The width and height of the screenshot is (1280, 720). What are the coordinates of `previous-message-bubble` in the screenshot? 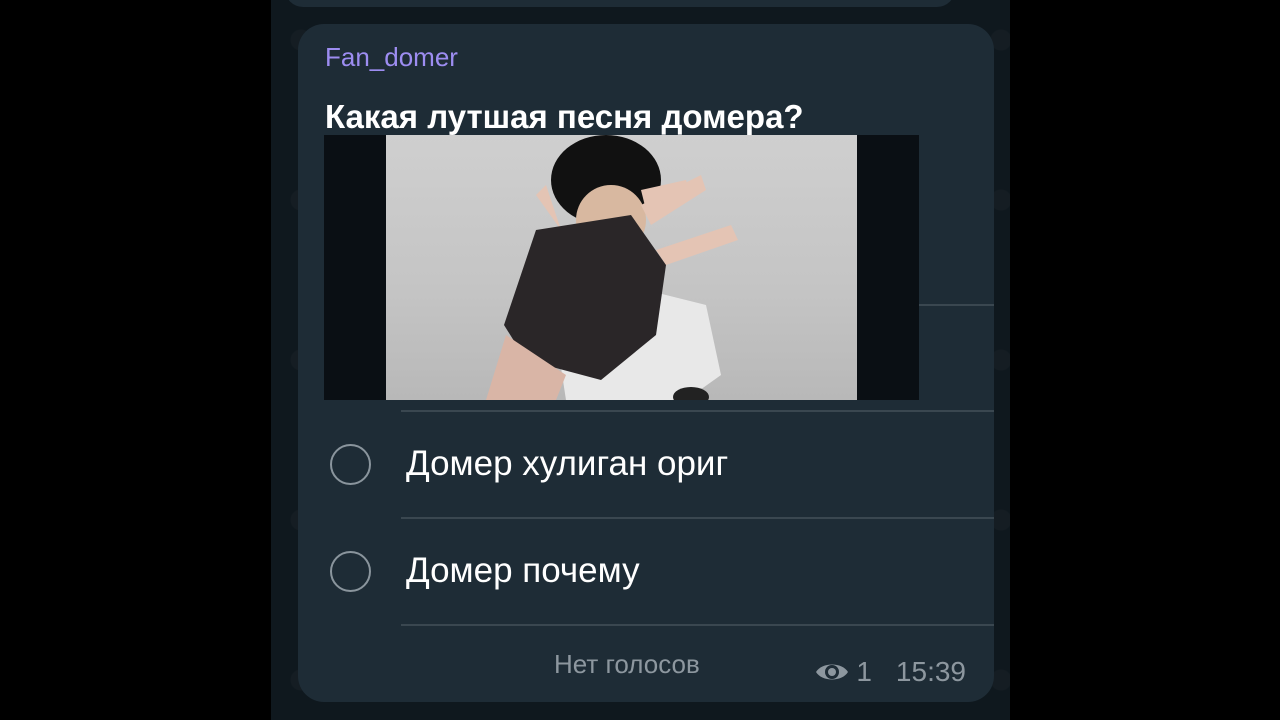 It's located at (620, 3).